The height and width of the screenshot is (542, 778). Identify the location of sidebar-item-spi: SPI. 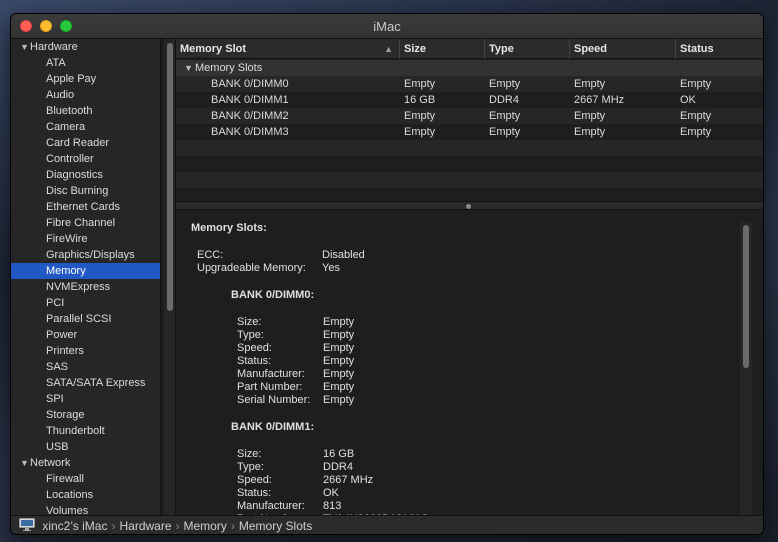
(85, 399).